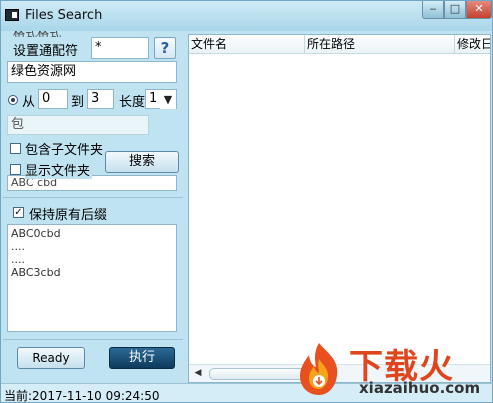  I want to click on column-header-modified: 修改日, so click(472, 44).